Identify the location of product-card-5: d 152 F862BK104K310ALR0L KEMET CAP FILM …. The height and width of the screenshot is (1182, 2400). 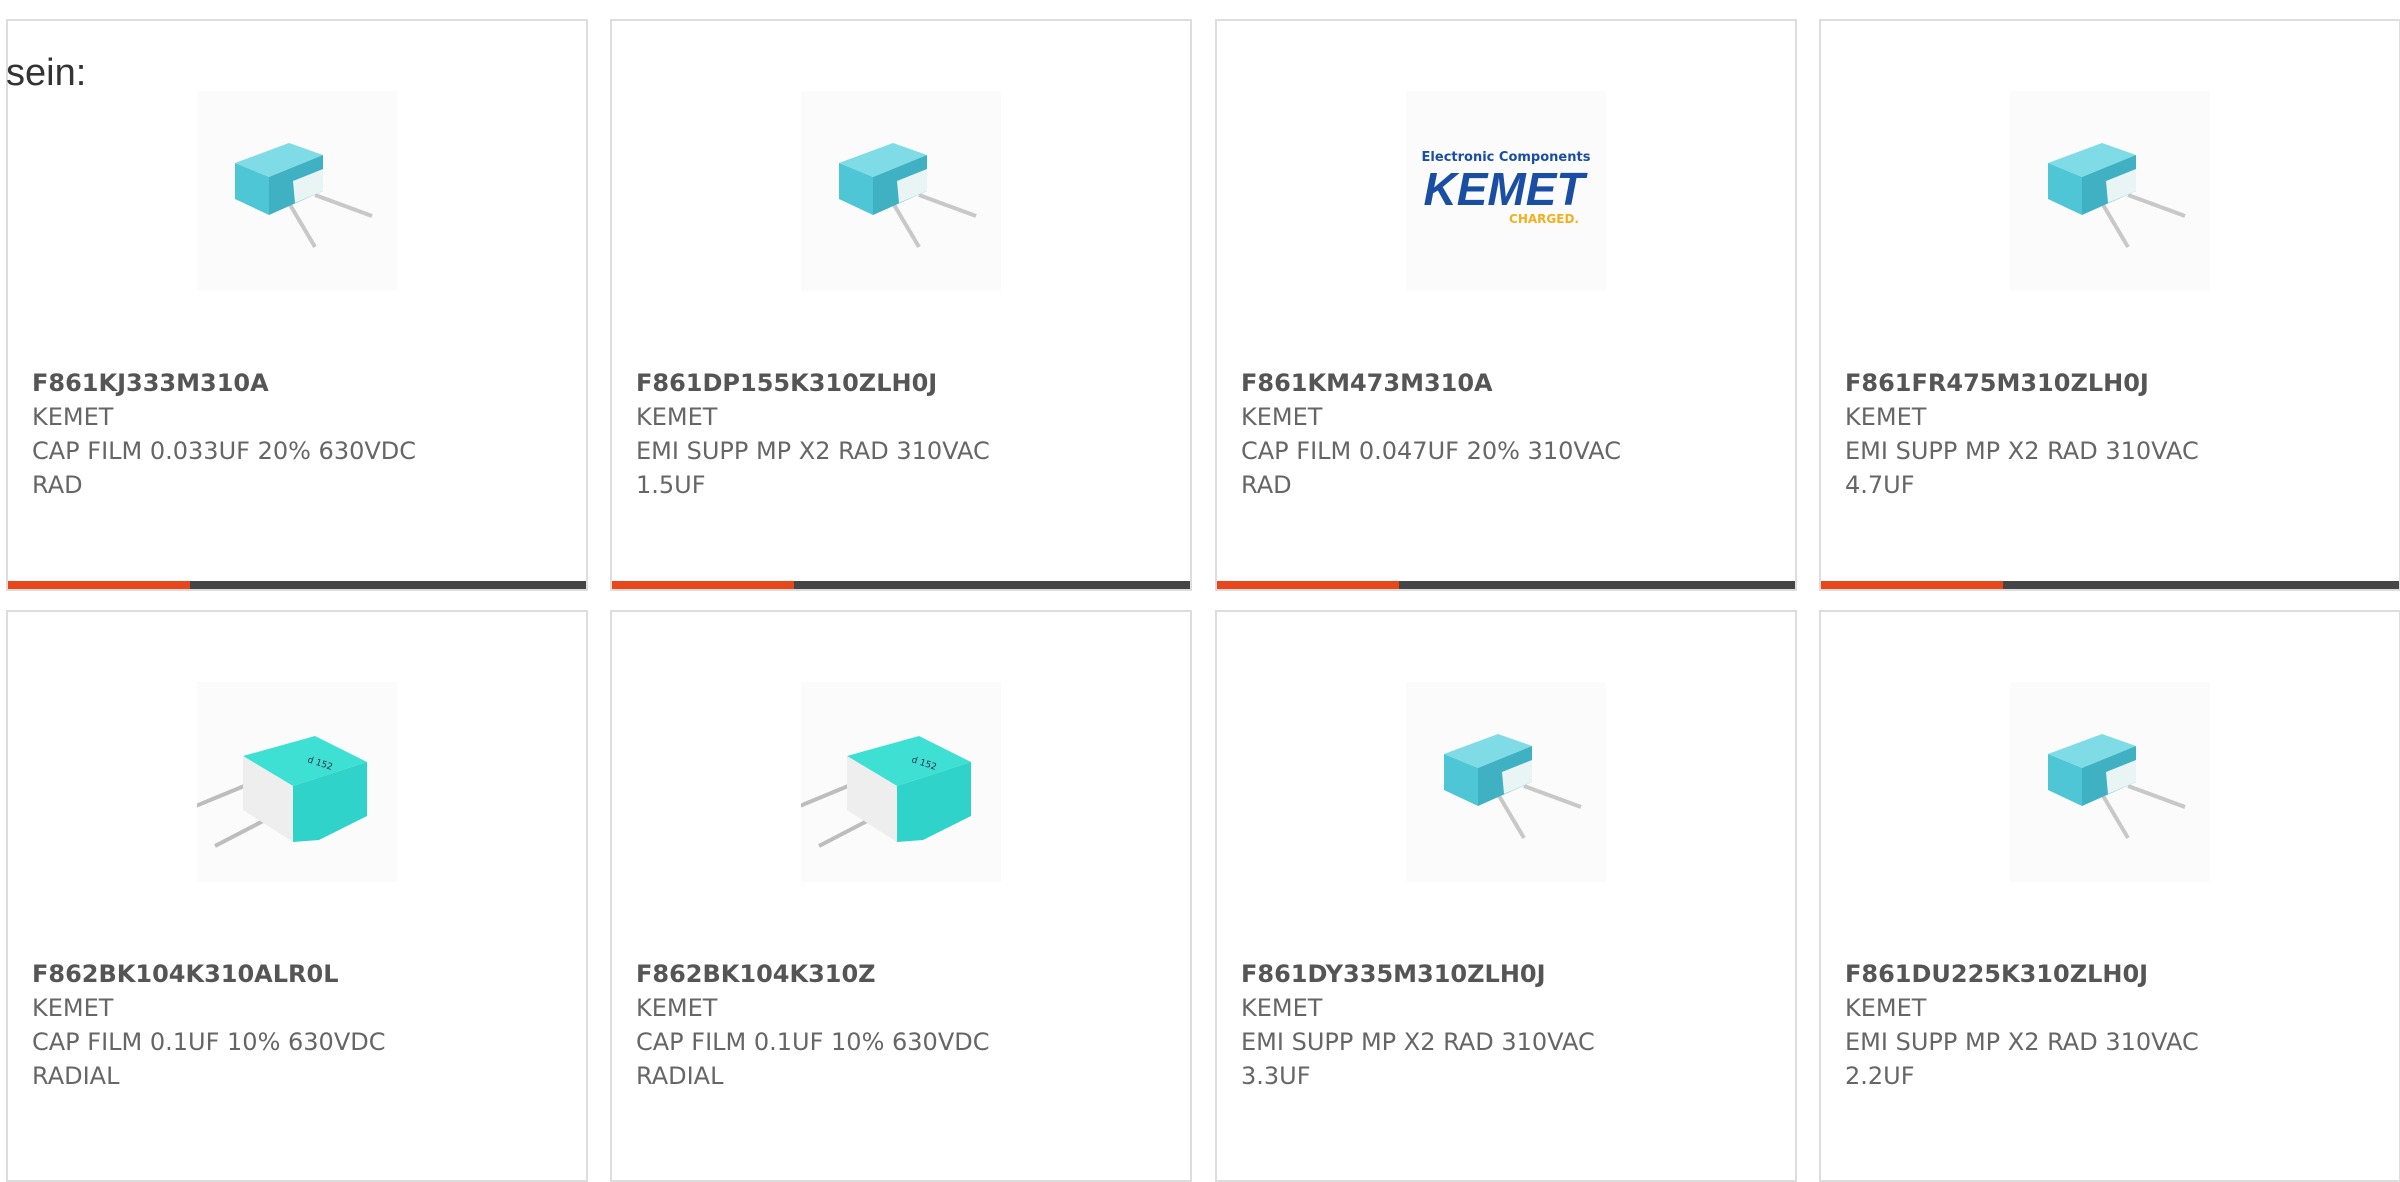
(297, 896).